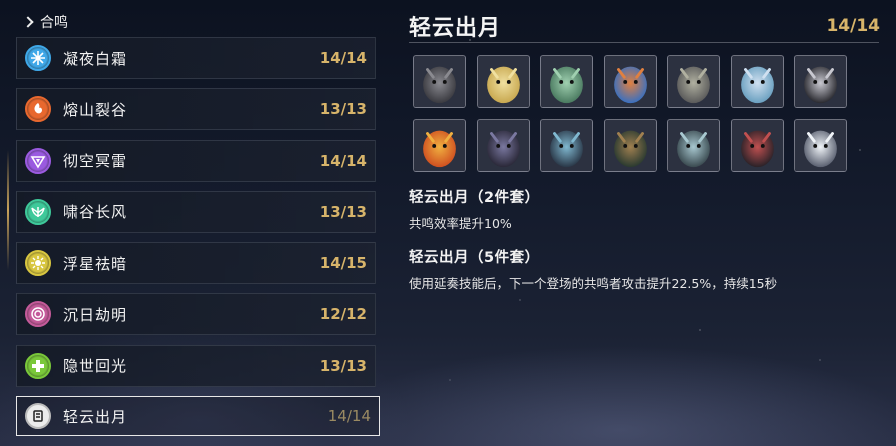 The width and height of the screenshot is (896, 446). What do you see at coordinates (95, 314) in the screenshot?
I see `sonata-item-name: 沉日劫明` at bounding box center [95, 314].